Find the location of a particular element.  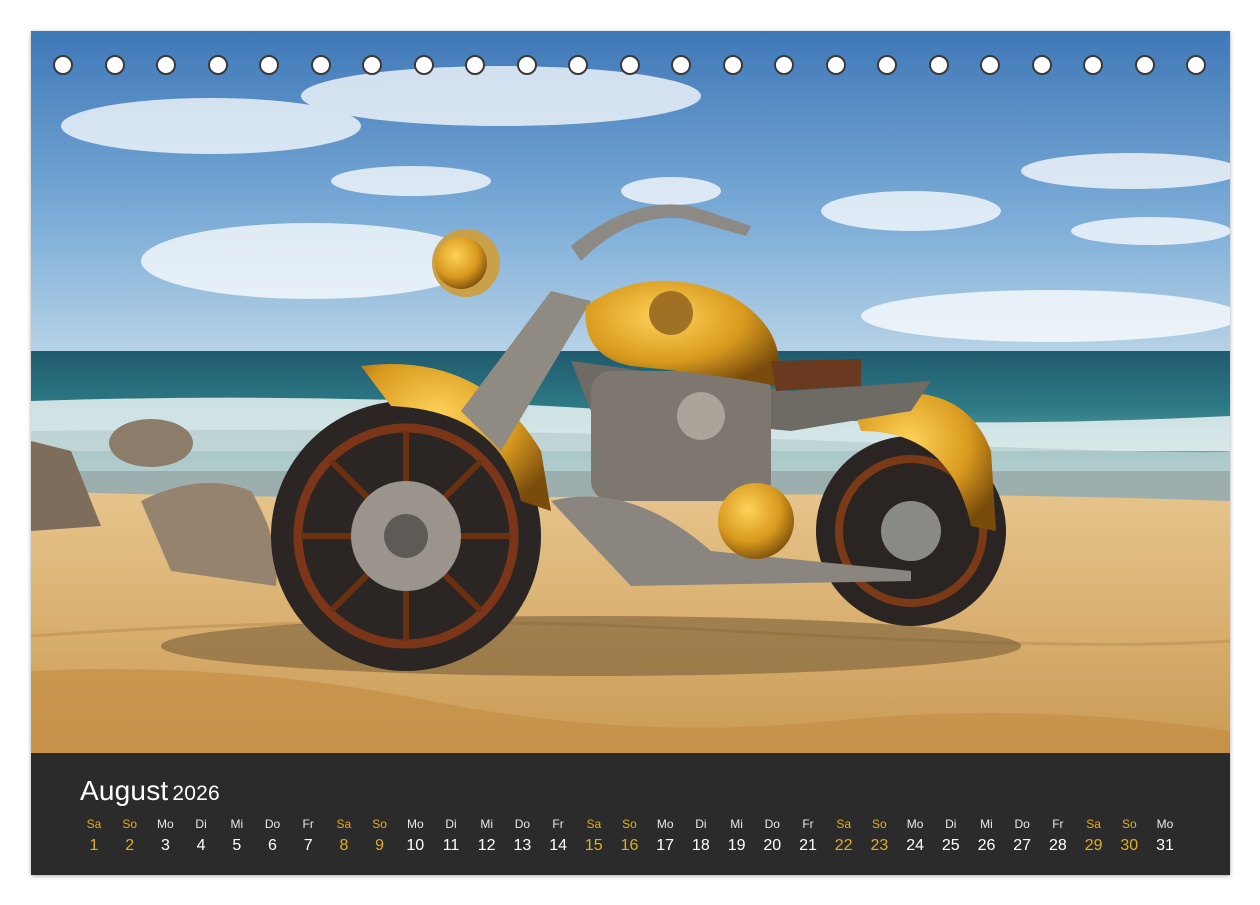

day-number: 28 is located at coordinates (1057, 845).